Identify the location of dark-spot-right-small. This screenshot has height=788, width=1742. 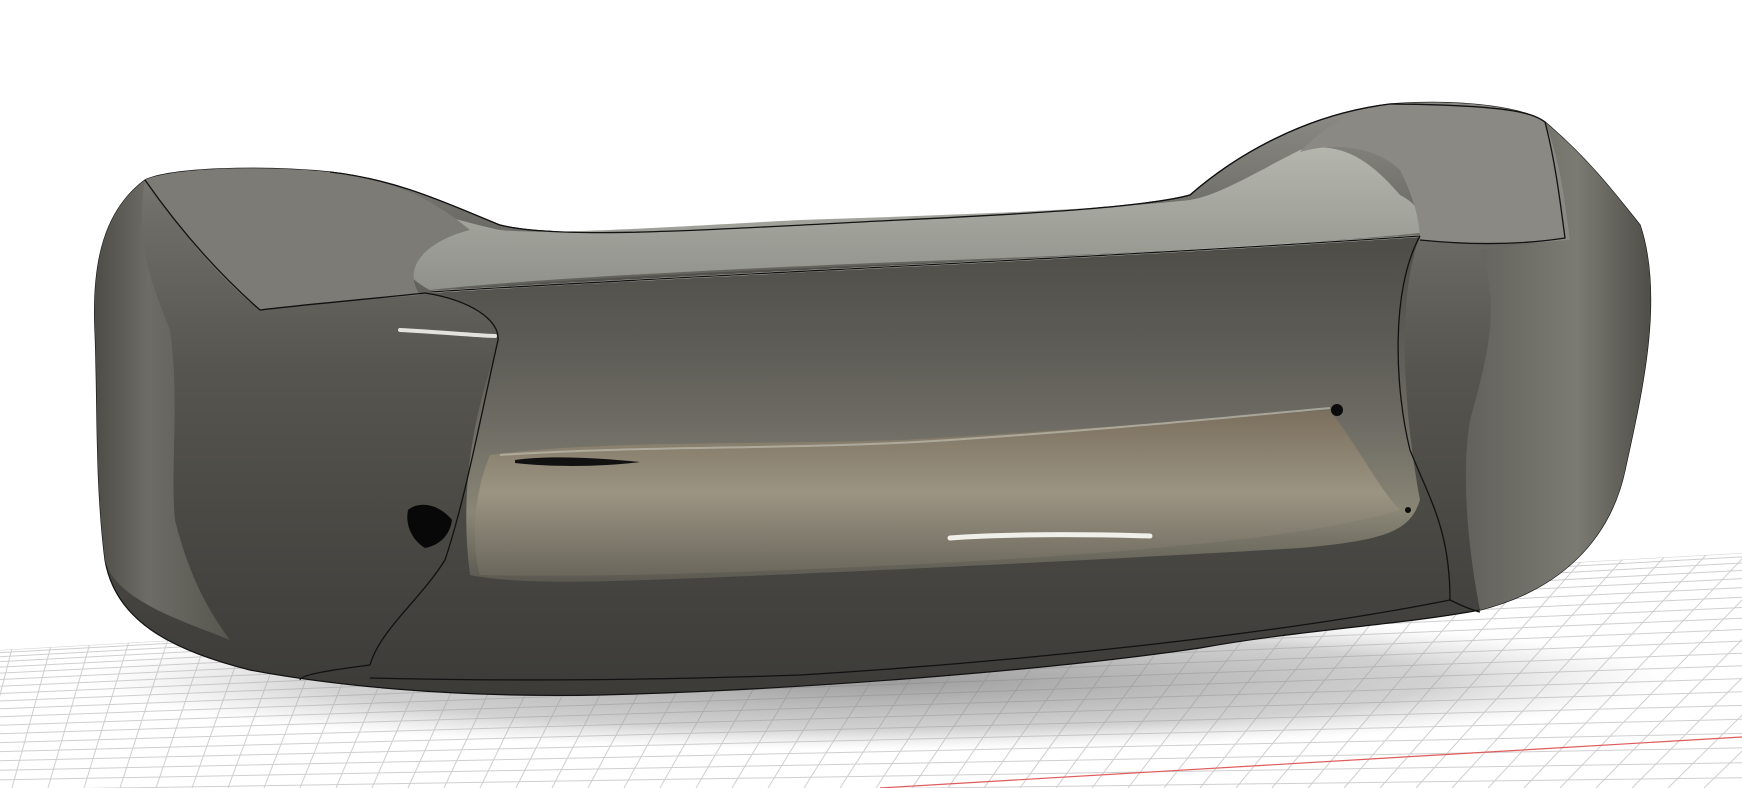
(1408, 510).